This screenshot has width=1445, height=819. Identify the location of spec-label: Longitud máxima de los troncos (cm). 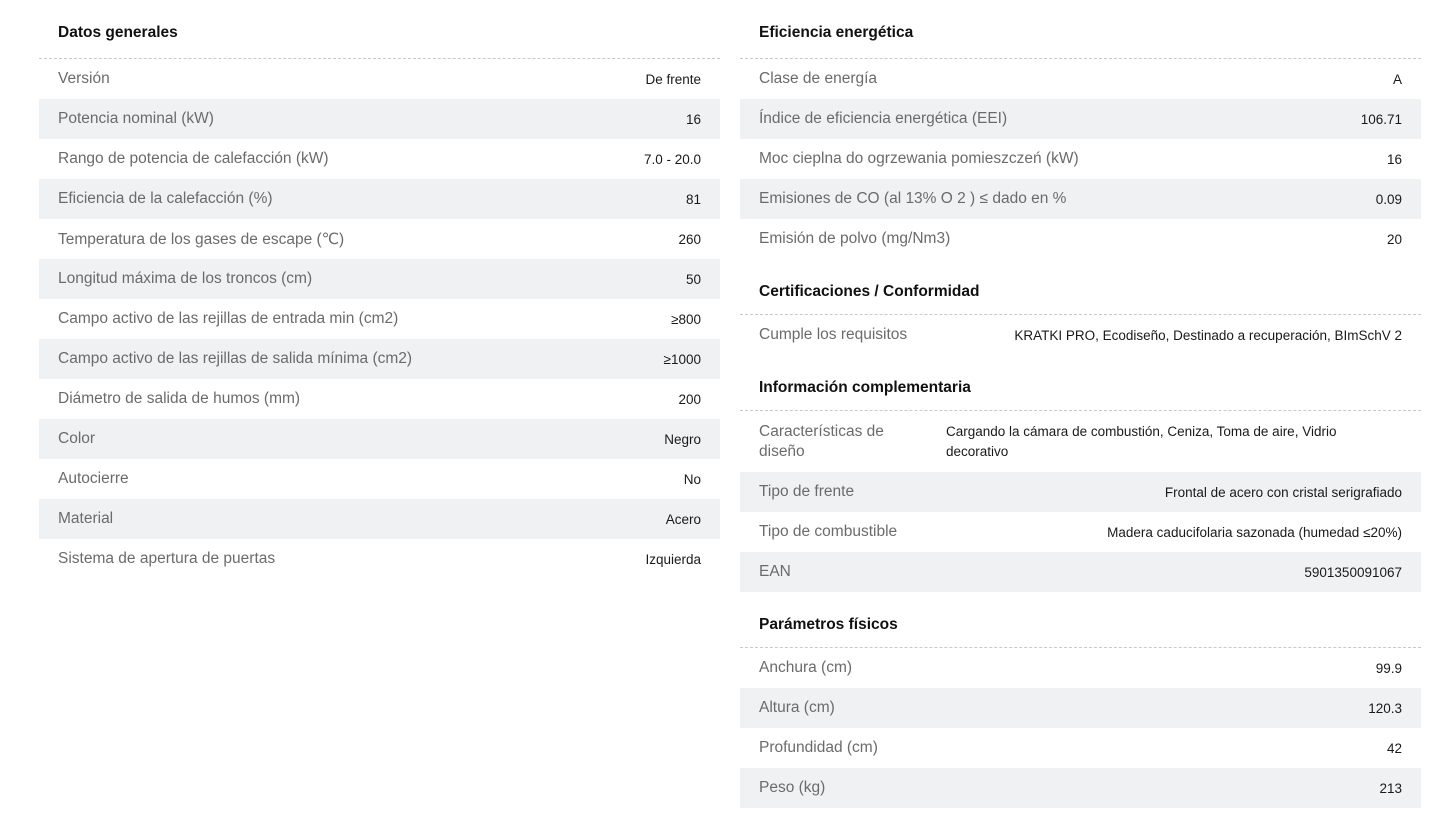
(185, 278).